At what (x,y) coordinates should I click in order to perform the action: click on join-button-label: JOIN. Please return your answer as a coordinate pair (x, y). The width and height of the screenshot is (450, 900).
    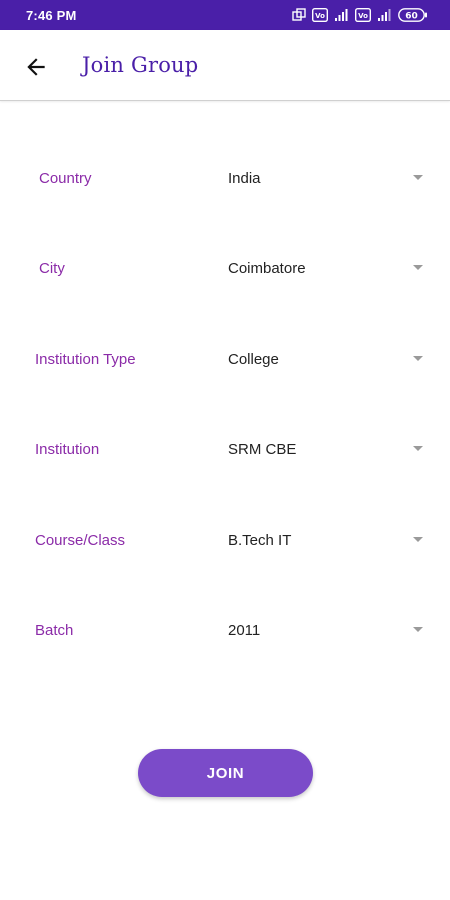
    Looking at the image, I should click on (225, 773).